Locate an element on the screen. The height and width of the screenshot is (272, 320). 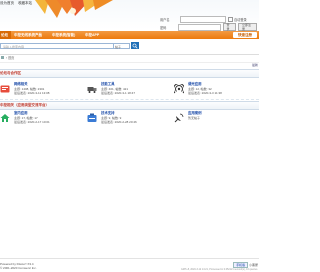
register-button: 立即注册 is located at coordinates (247, 27).